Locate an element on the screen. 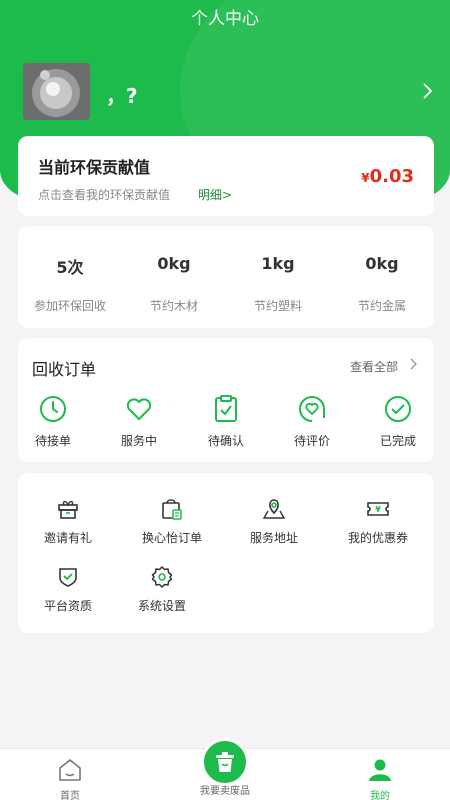 Image resolution: width=450 pixels, height=800 pixels. shopping-bag-icon is located at coordinates (172, 509).